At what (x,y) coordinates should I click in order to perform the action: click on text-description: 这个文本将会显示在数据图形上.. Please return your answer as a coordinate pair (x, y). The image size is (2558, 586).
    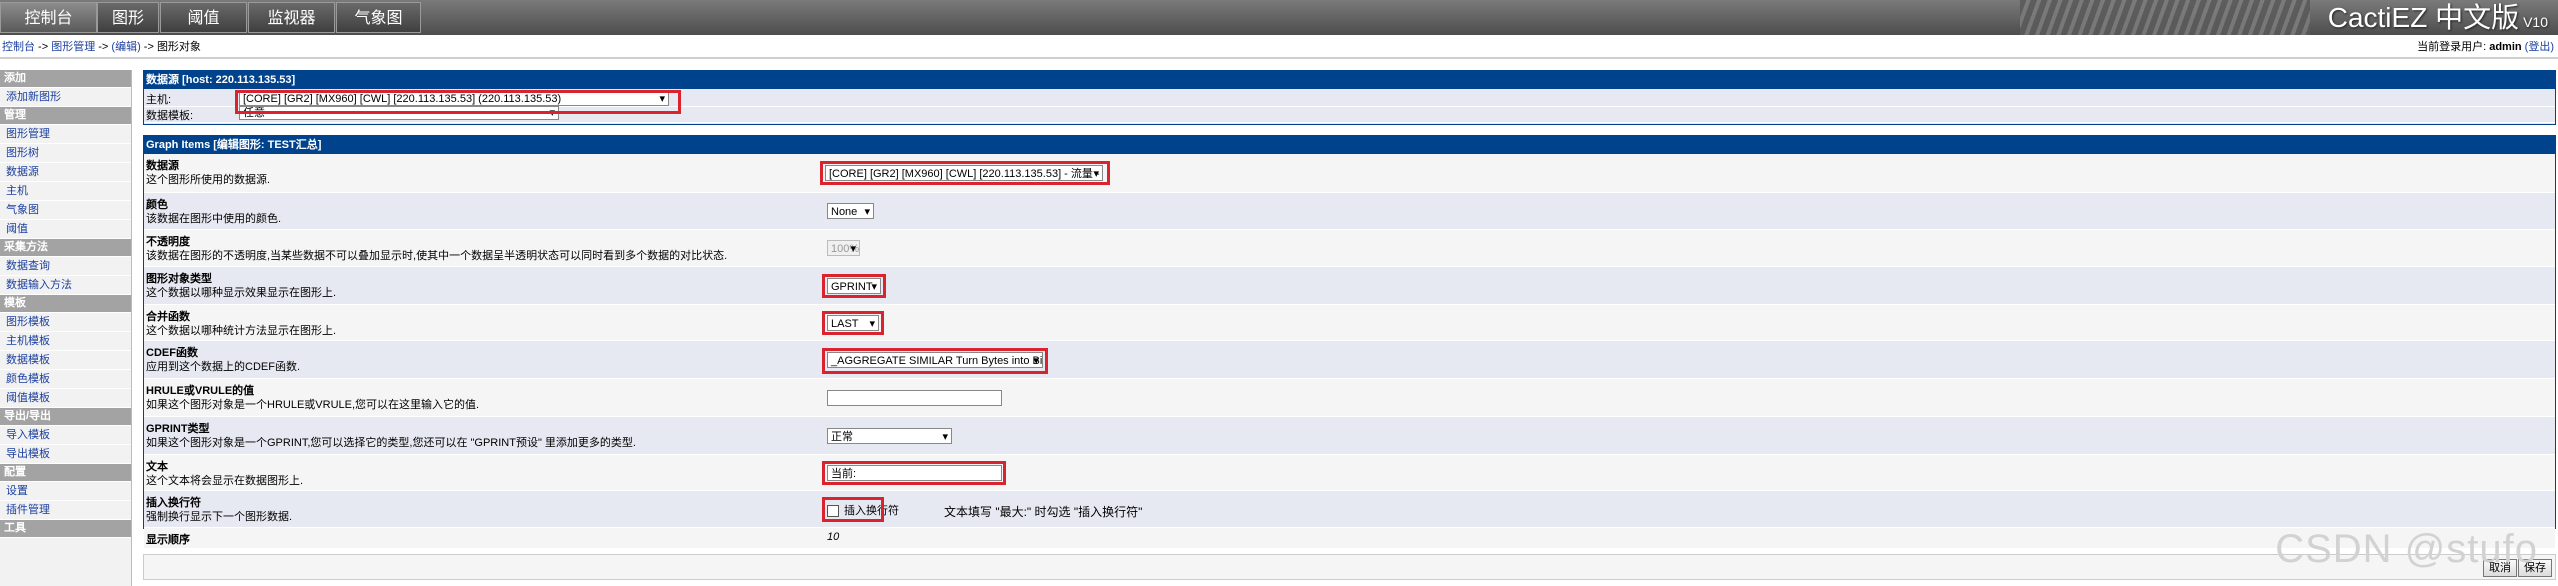
    Looking at the image, I should click on (225, 481).